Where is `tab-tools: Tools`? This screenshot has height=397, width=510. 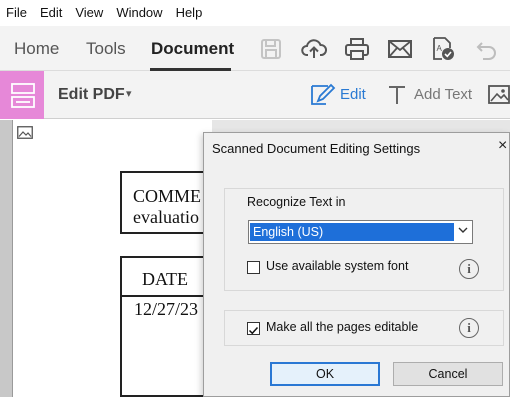
tab-tools: Tools is located at coordinates (106, 48).